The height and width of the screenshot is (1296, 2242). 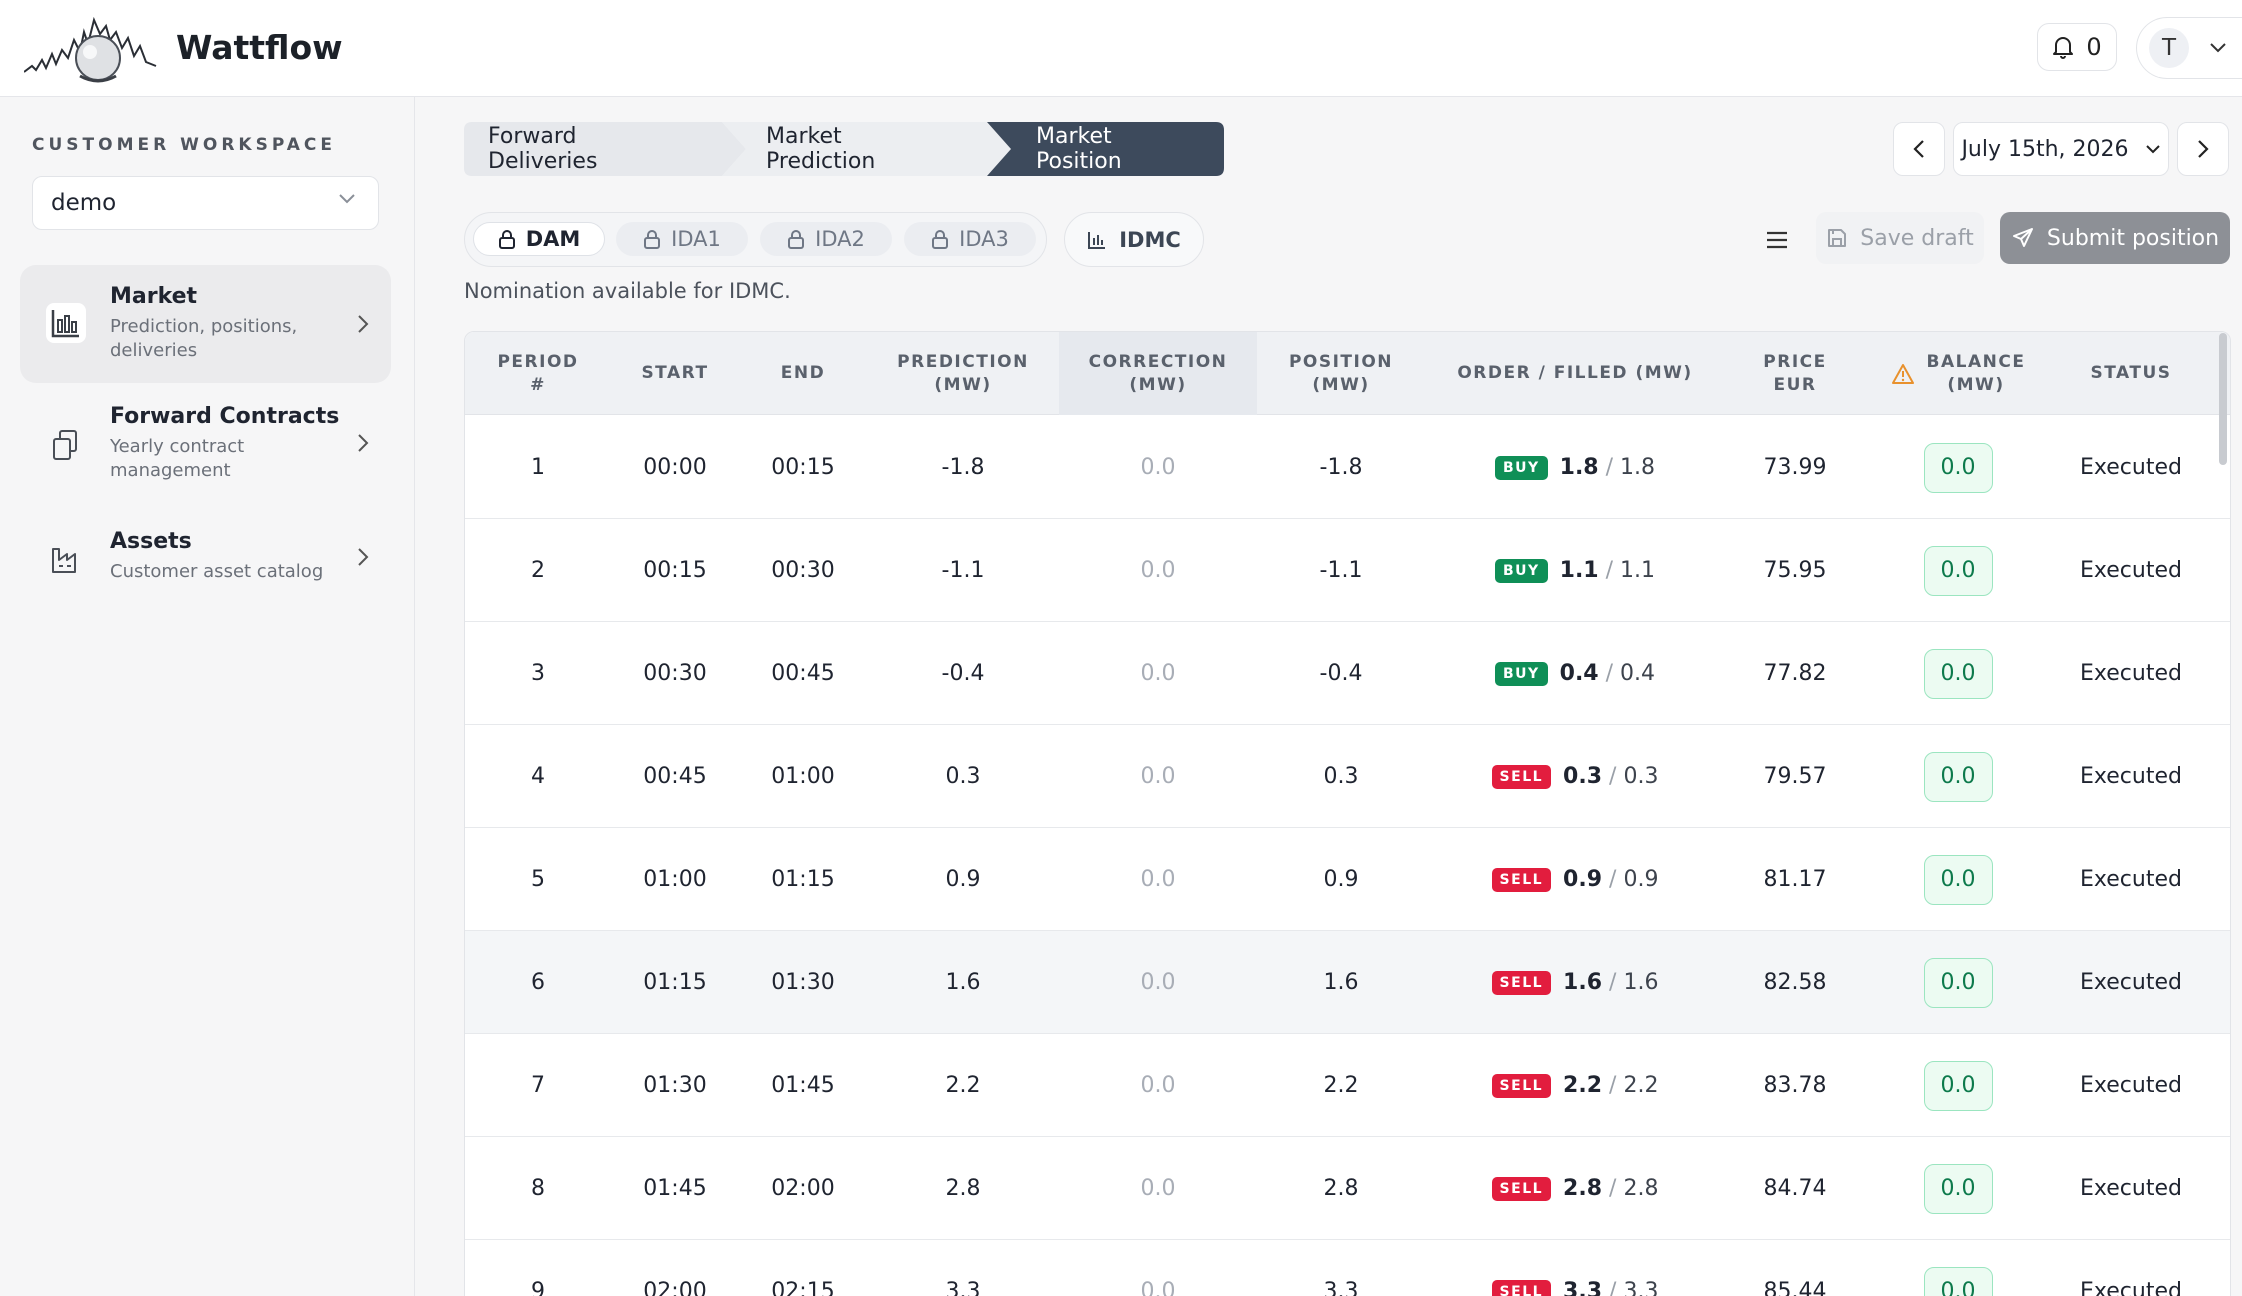 I want to click on tab-label: IDA3, so click(x=984, y=239).